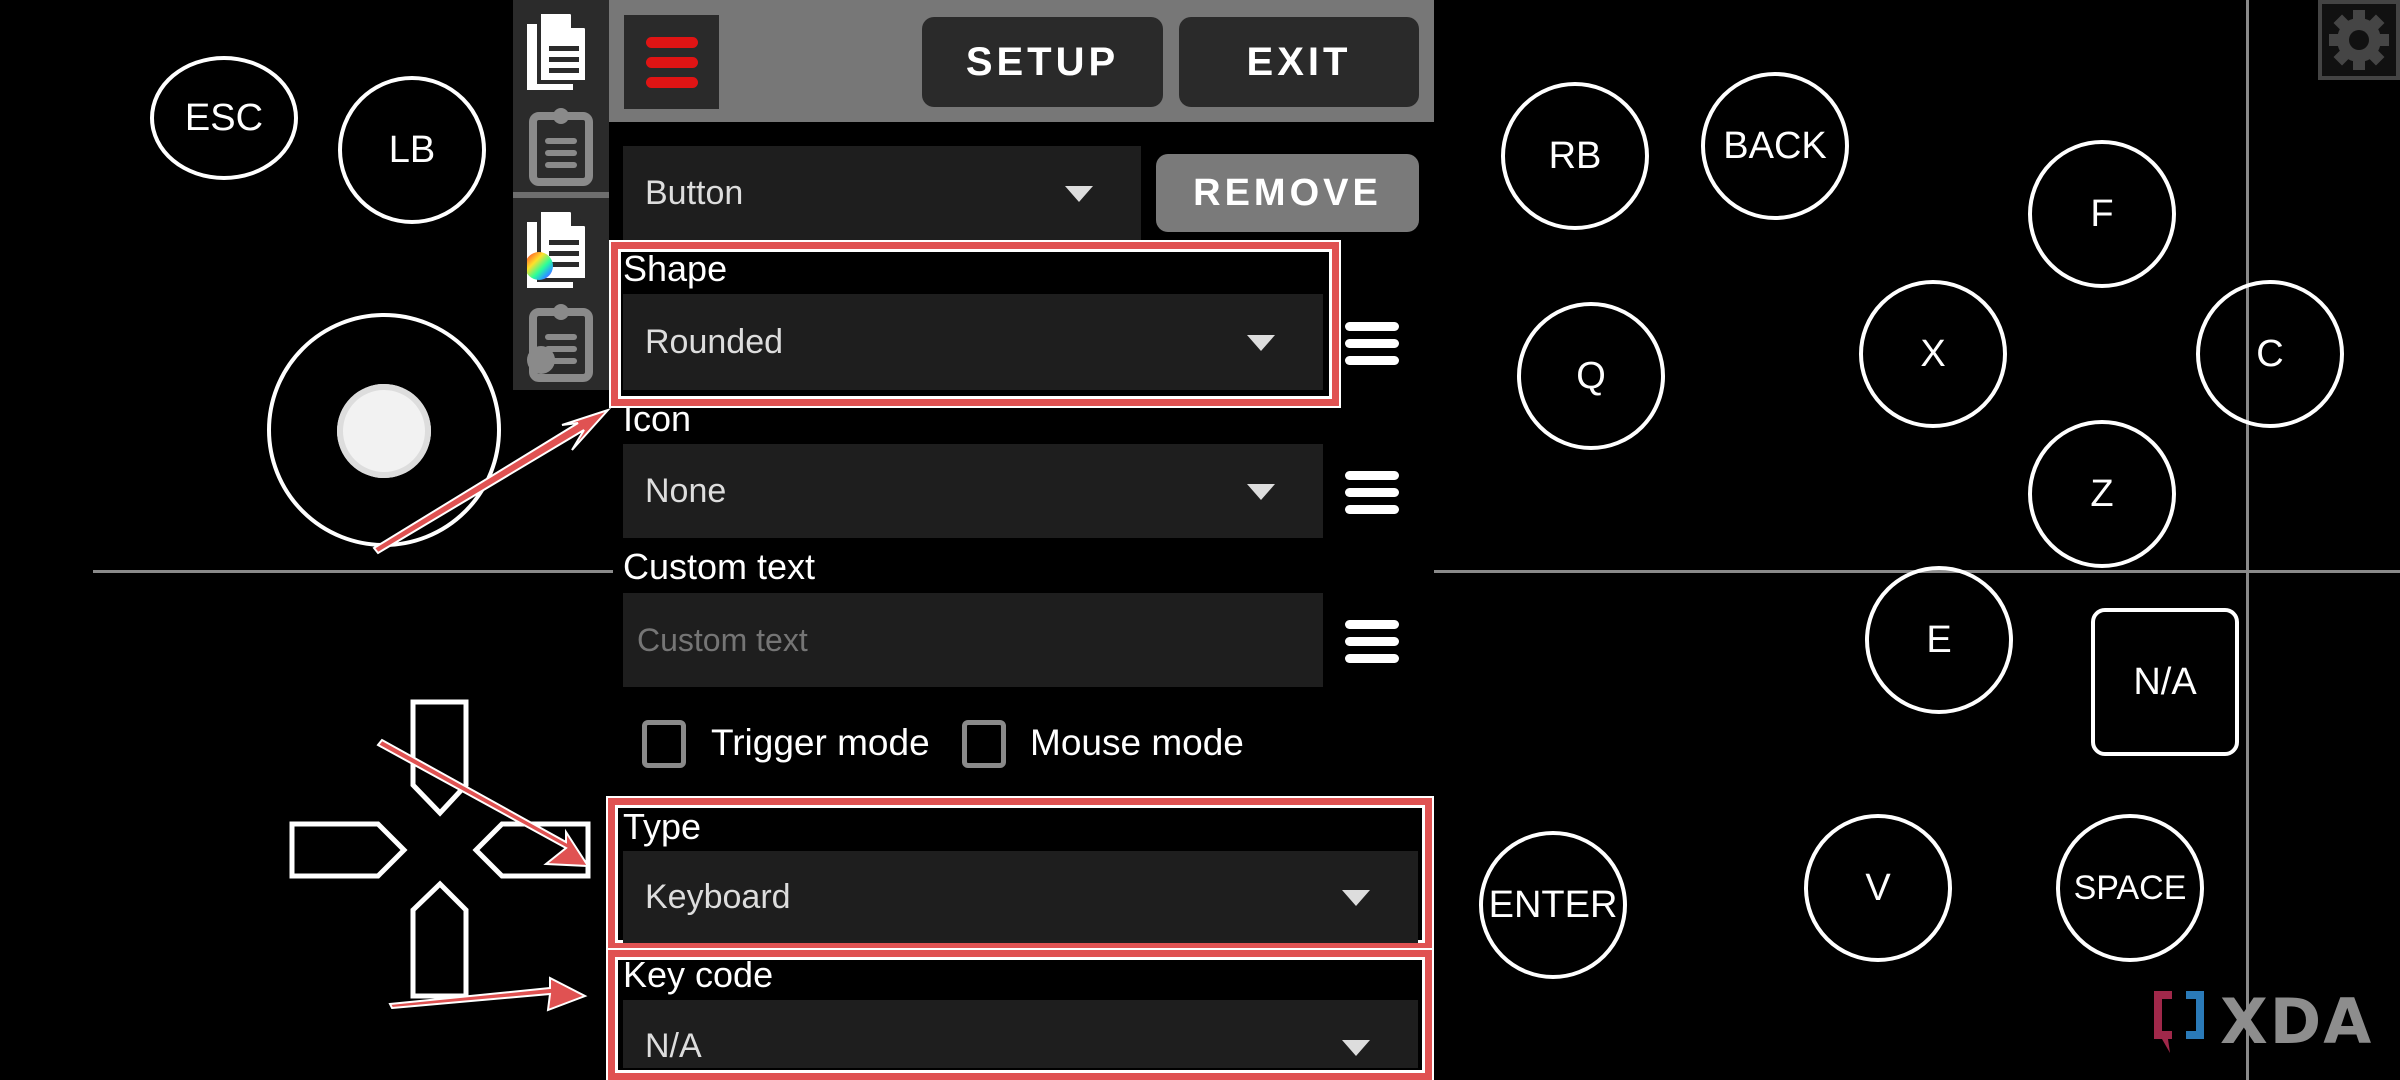  I want to click on arrow-to-shape, so click(492, 481).